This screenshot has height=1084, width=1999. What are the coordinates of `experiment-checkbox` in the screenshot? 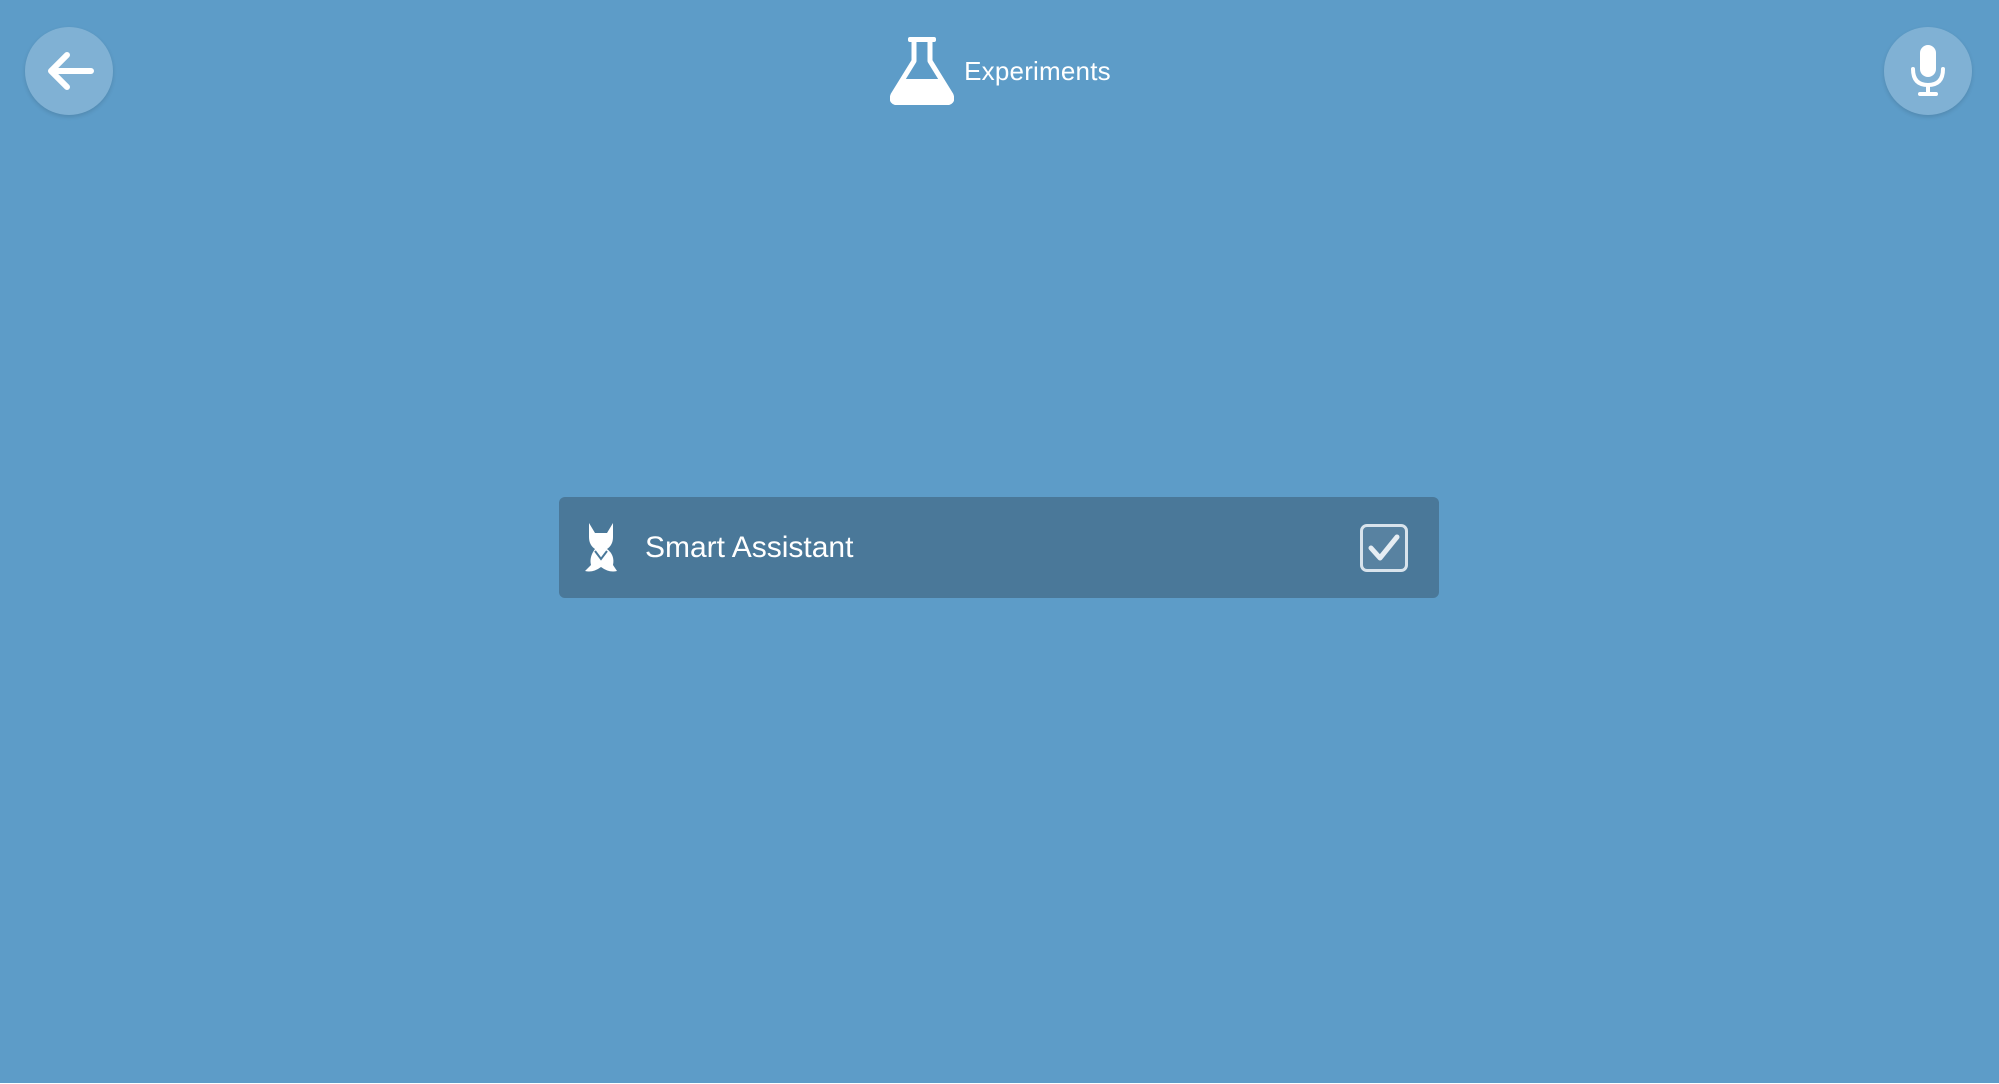 It's located at (1384, 548).